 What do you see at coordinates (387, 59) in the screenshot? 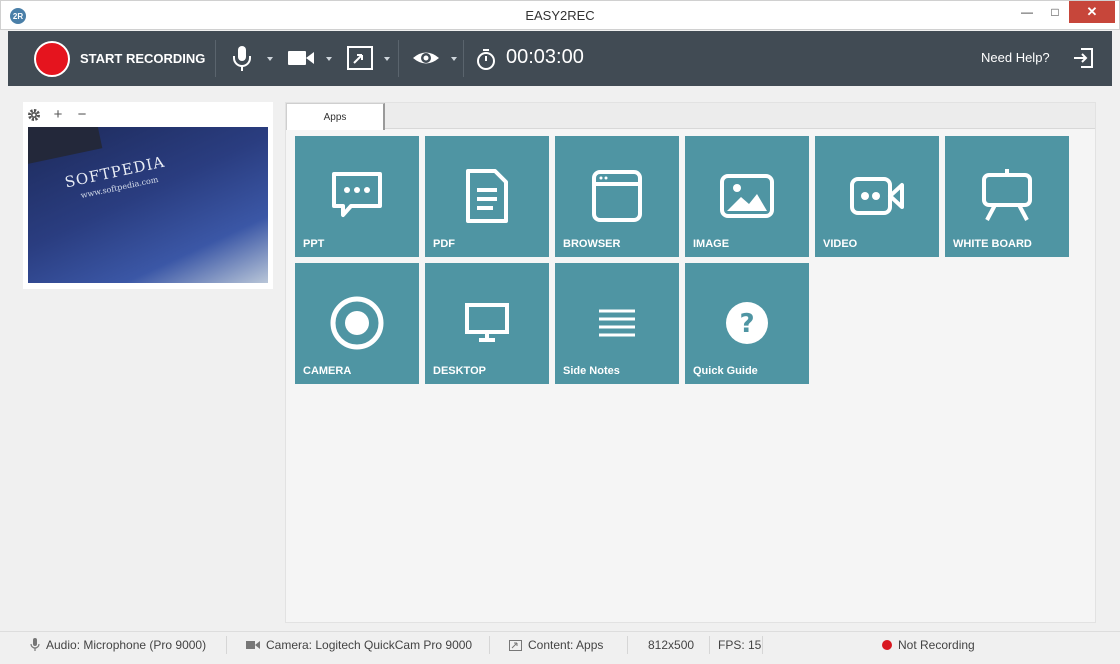
I see `region-dropdown-icon` at bounding box center [387, 59].